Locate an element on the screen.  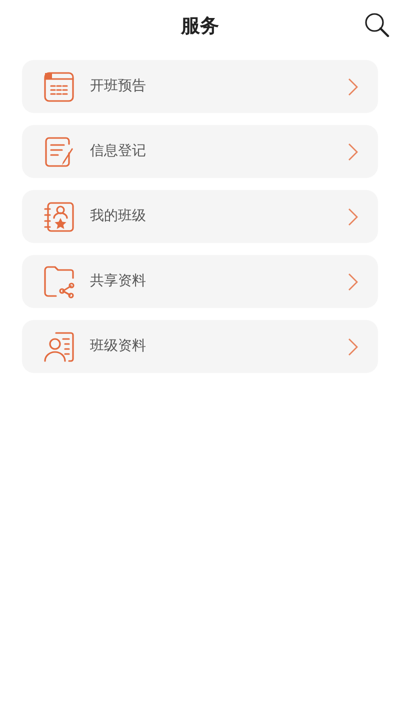
service-item: 开班预告 is located at coordinates (200, 86).